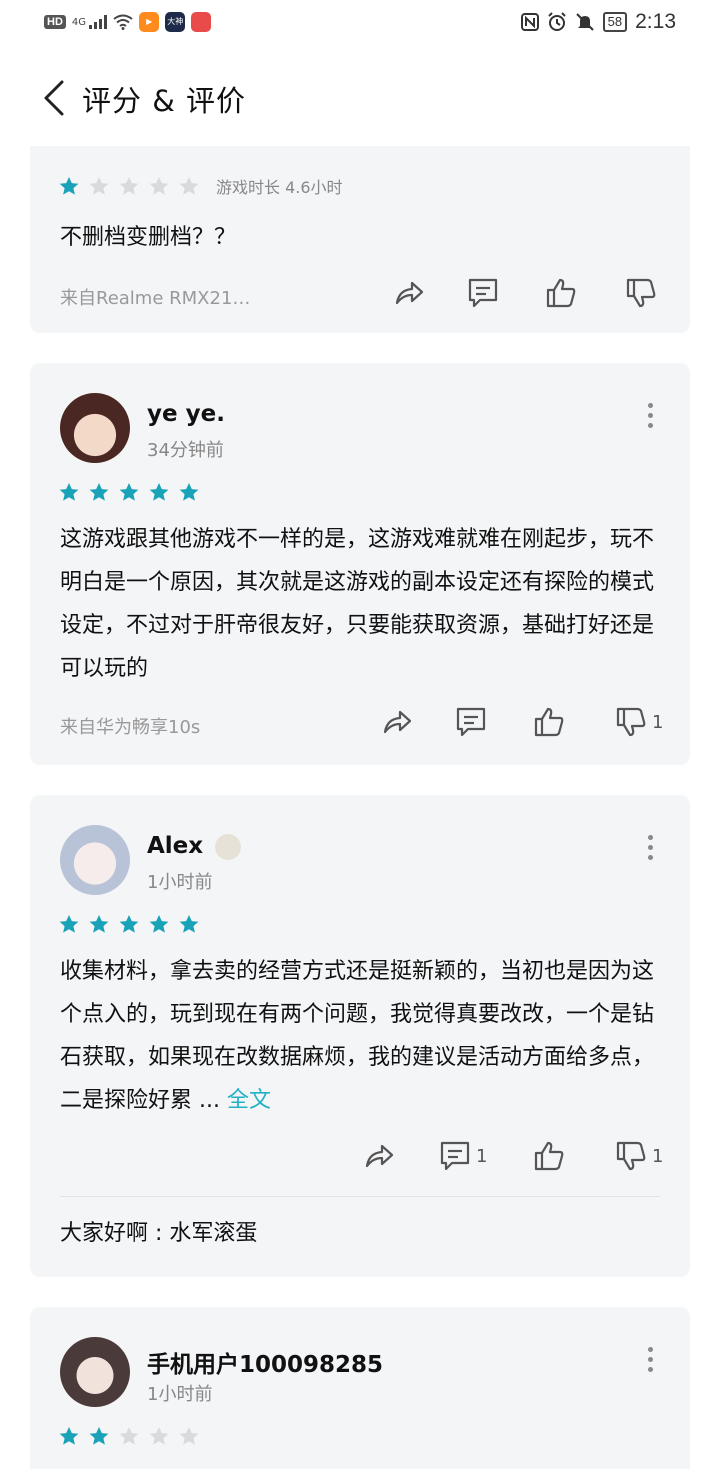 The width and height of the screenshot is (720, 1469). What do you see at coordinates (482, 1156) in the screenshot?
I see `comment-count: 1` at bounding box center [482, 1156].